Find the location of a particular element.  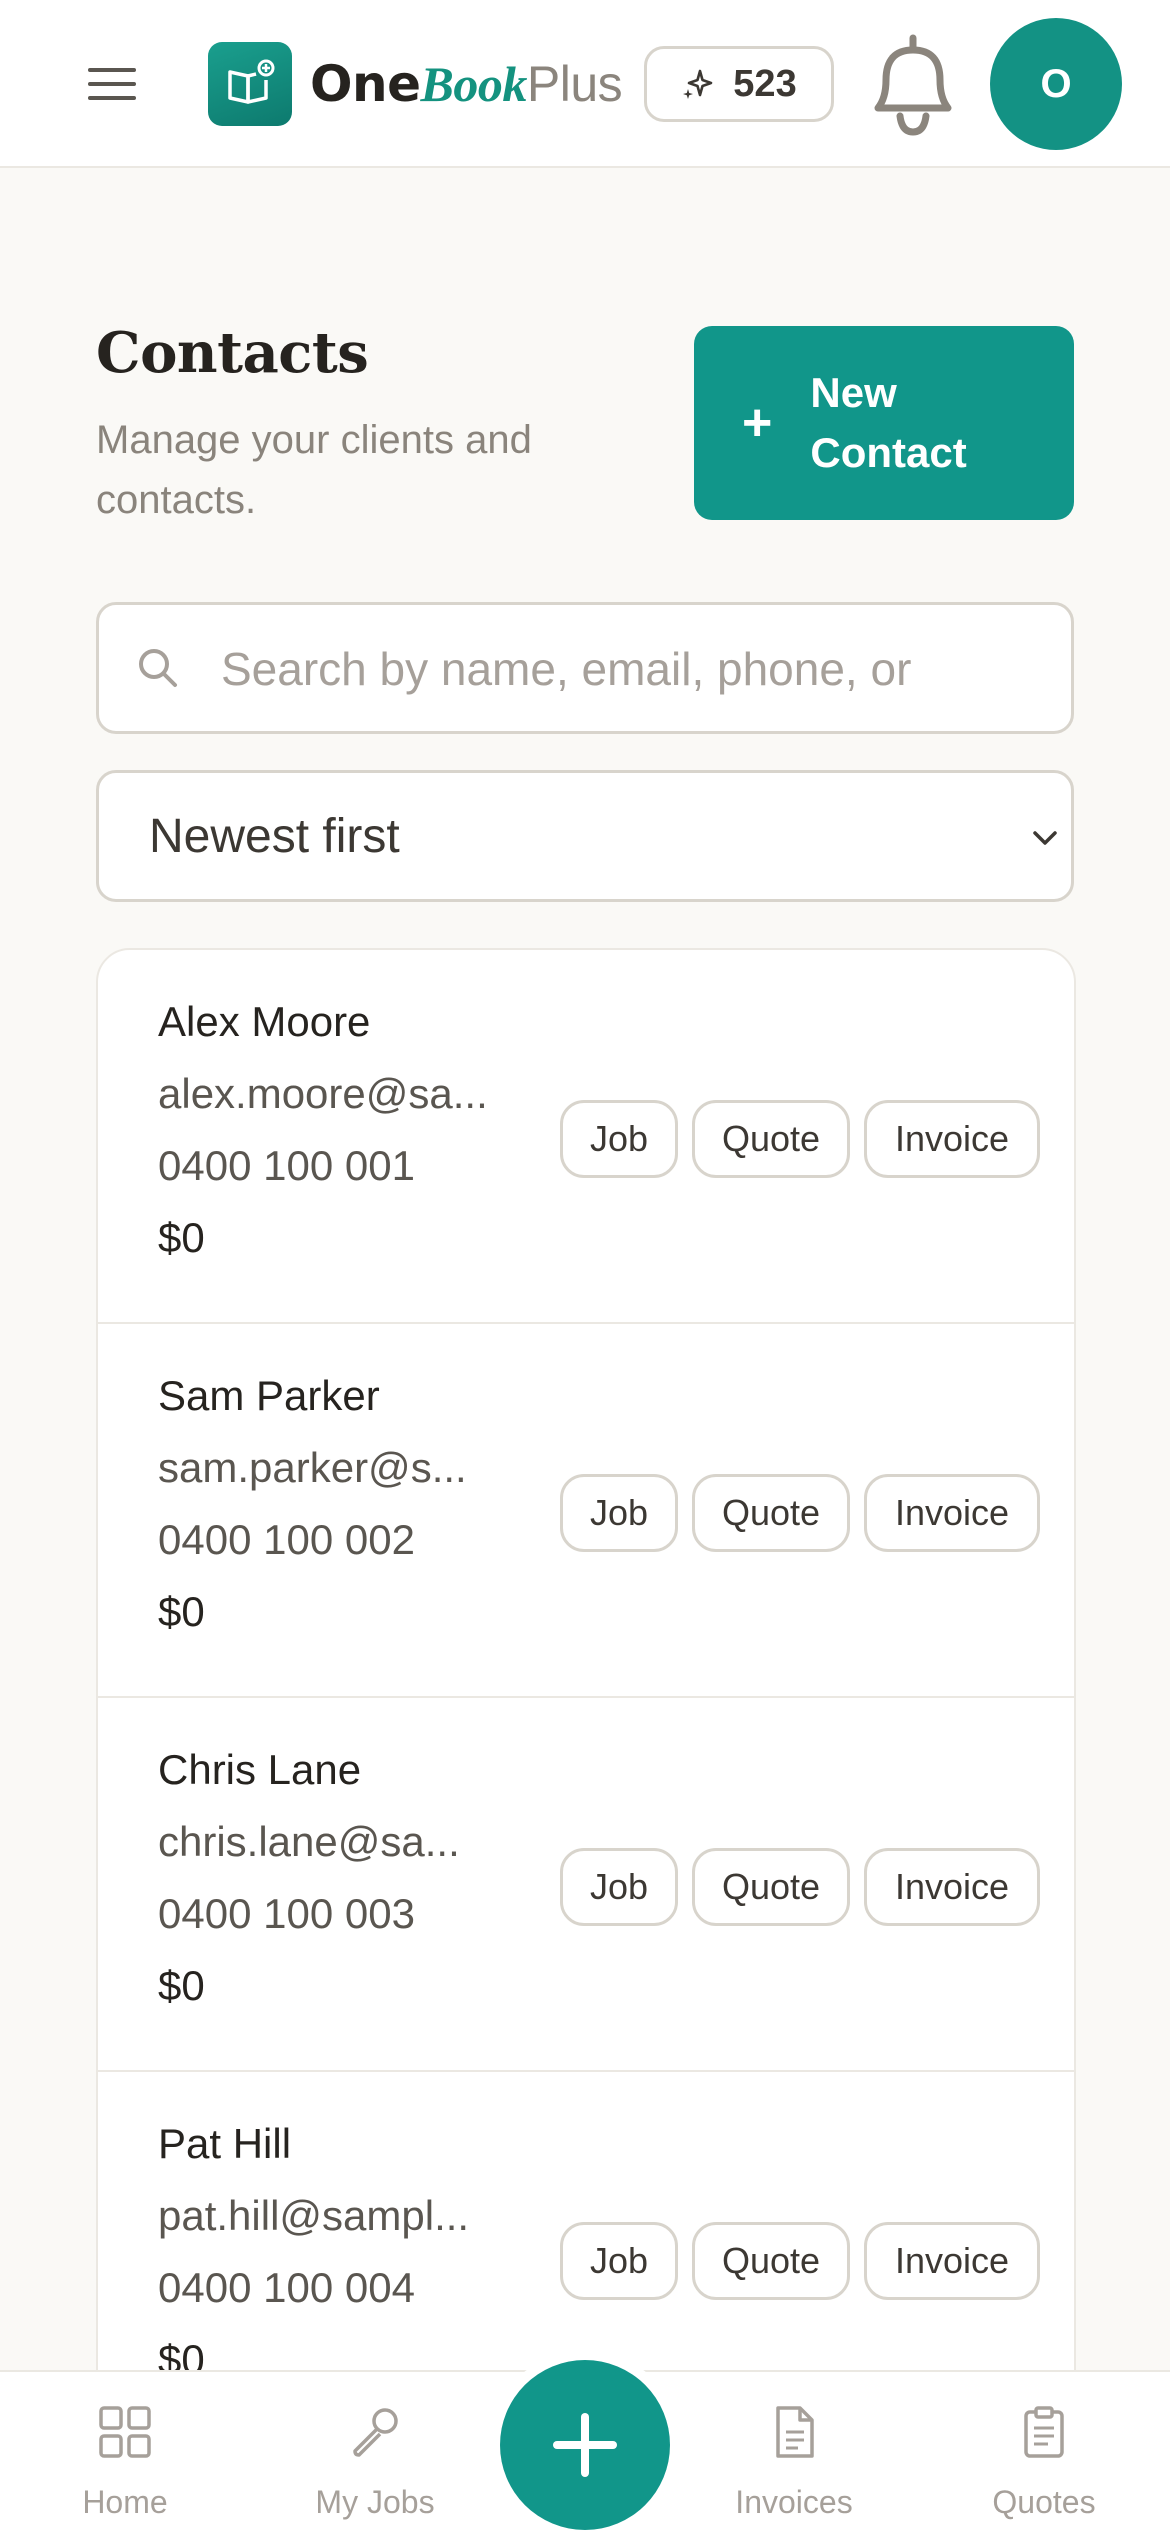

search-box is located at coordinates (585, 668).